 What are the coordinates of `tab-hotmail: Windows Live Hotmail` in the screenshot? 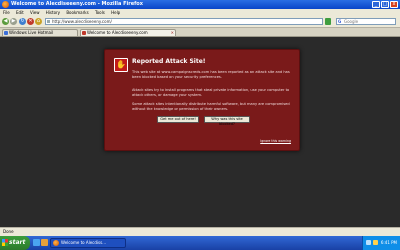 It's located at (40, 32).